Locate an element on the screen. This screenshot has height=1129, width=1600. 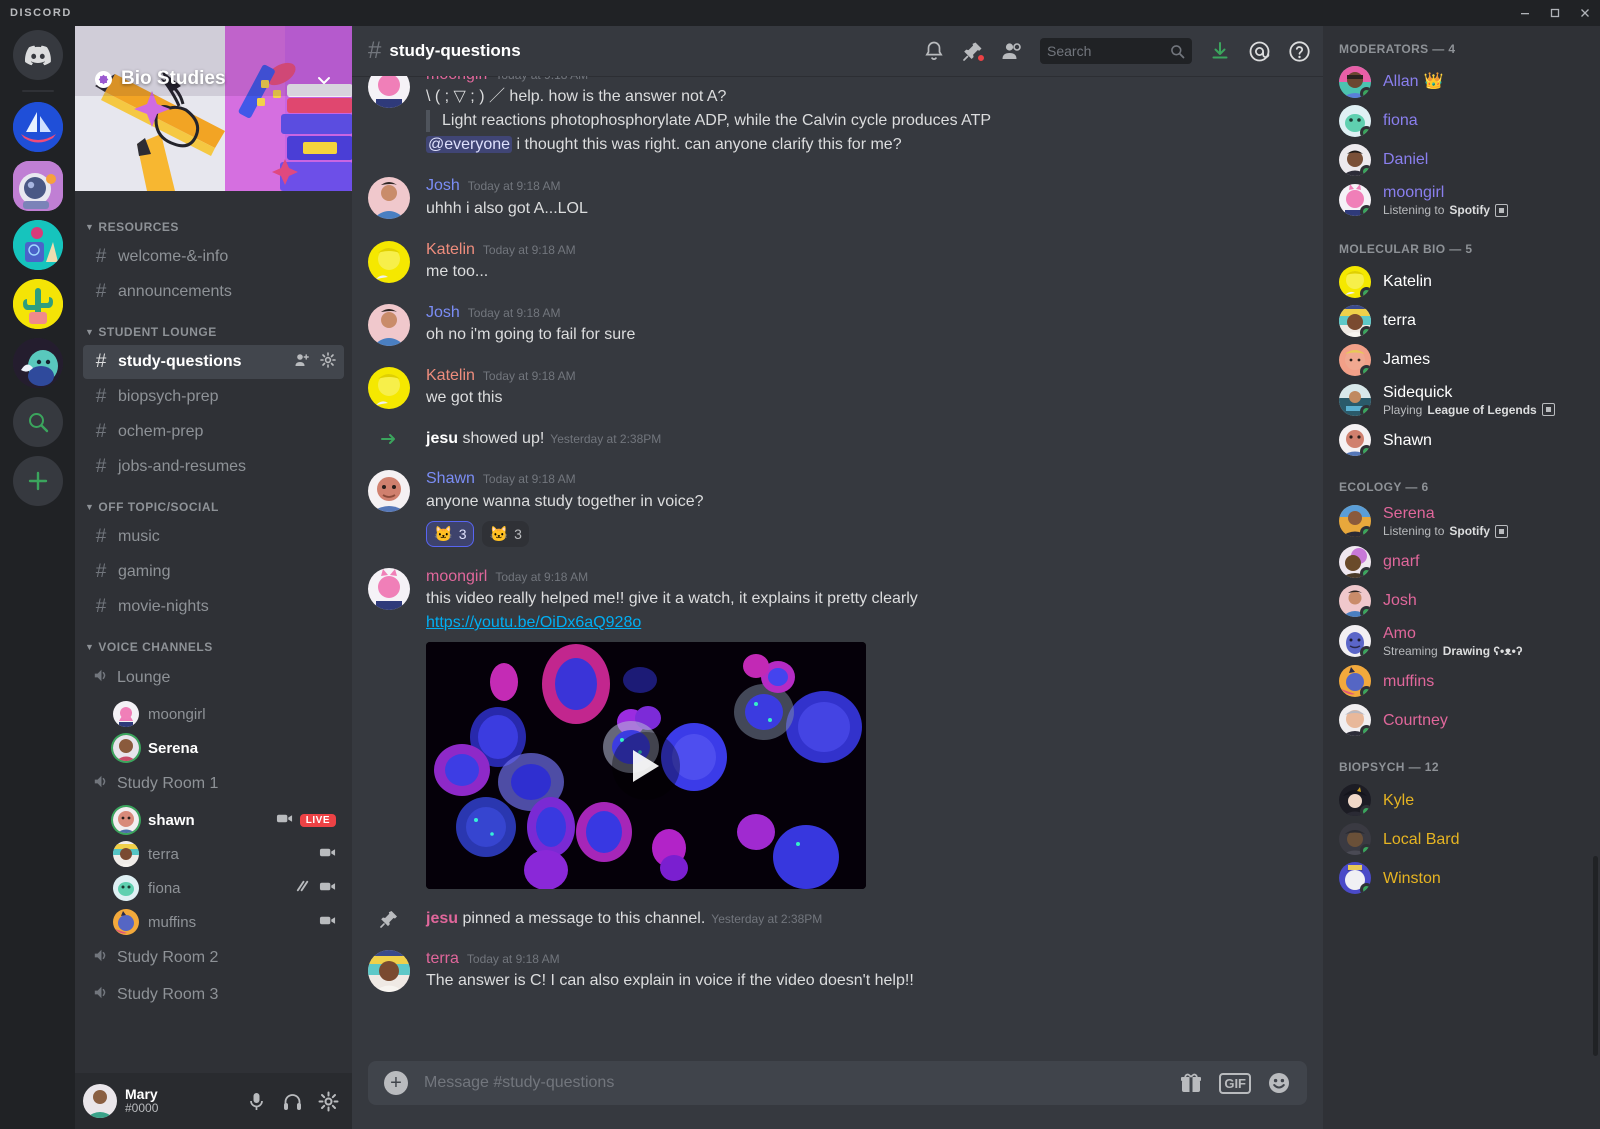
member-row-josh: Josh is located at coordinates (1461, 601).